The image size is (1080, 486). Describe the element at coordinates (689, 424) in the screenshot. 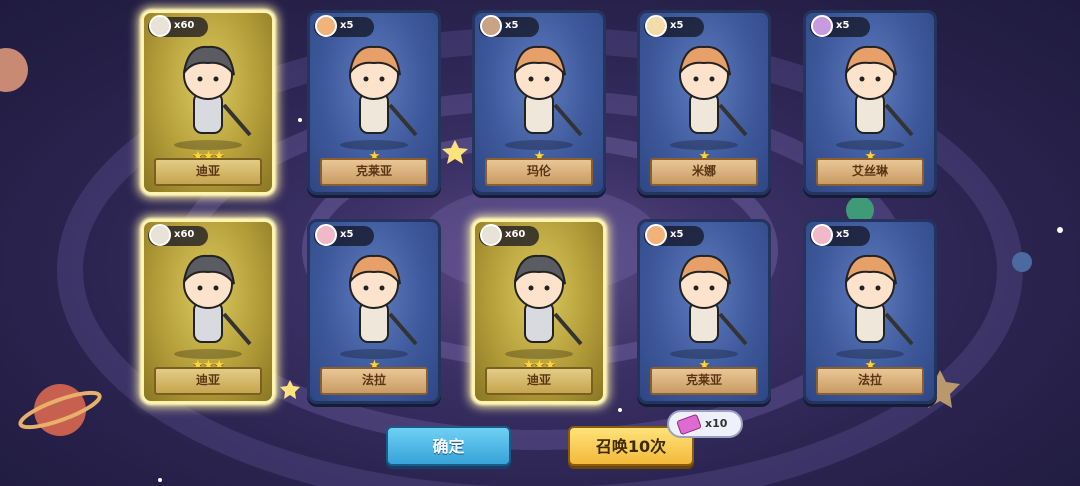

I see `summon-ticket-icon` at that location.